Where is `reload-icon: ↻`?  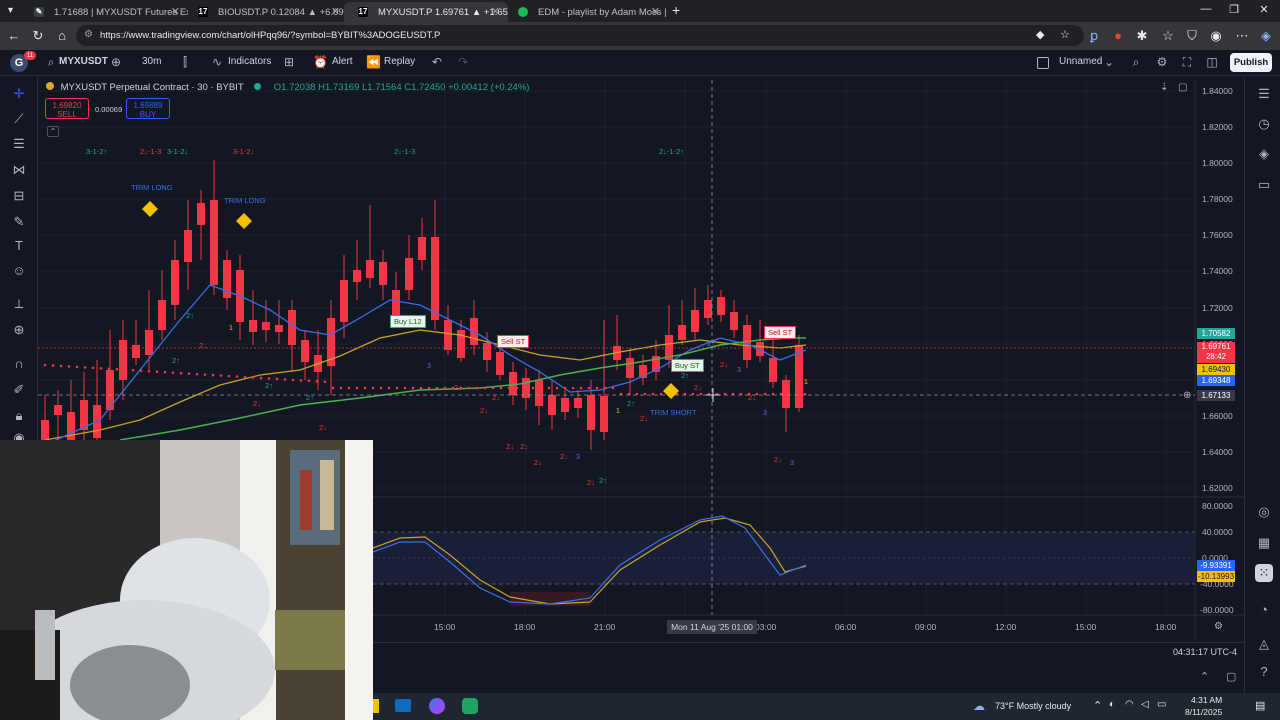
reload-icon: ↻ is located at coordinates (38, 36).